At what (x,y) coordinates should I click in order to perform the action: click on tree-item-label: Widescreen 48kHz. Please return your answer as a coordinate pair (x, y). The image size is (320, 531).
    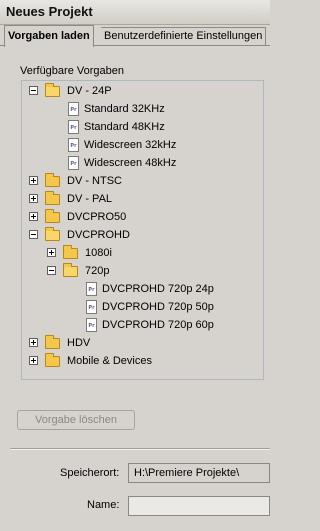
    Looking at the image, I should click on (130, 163).